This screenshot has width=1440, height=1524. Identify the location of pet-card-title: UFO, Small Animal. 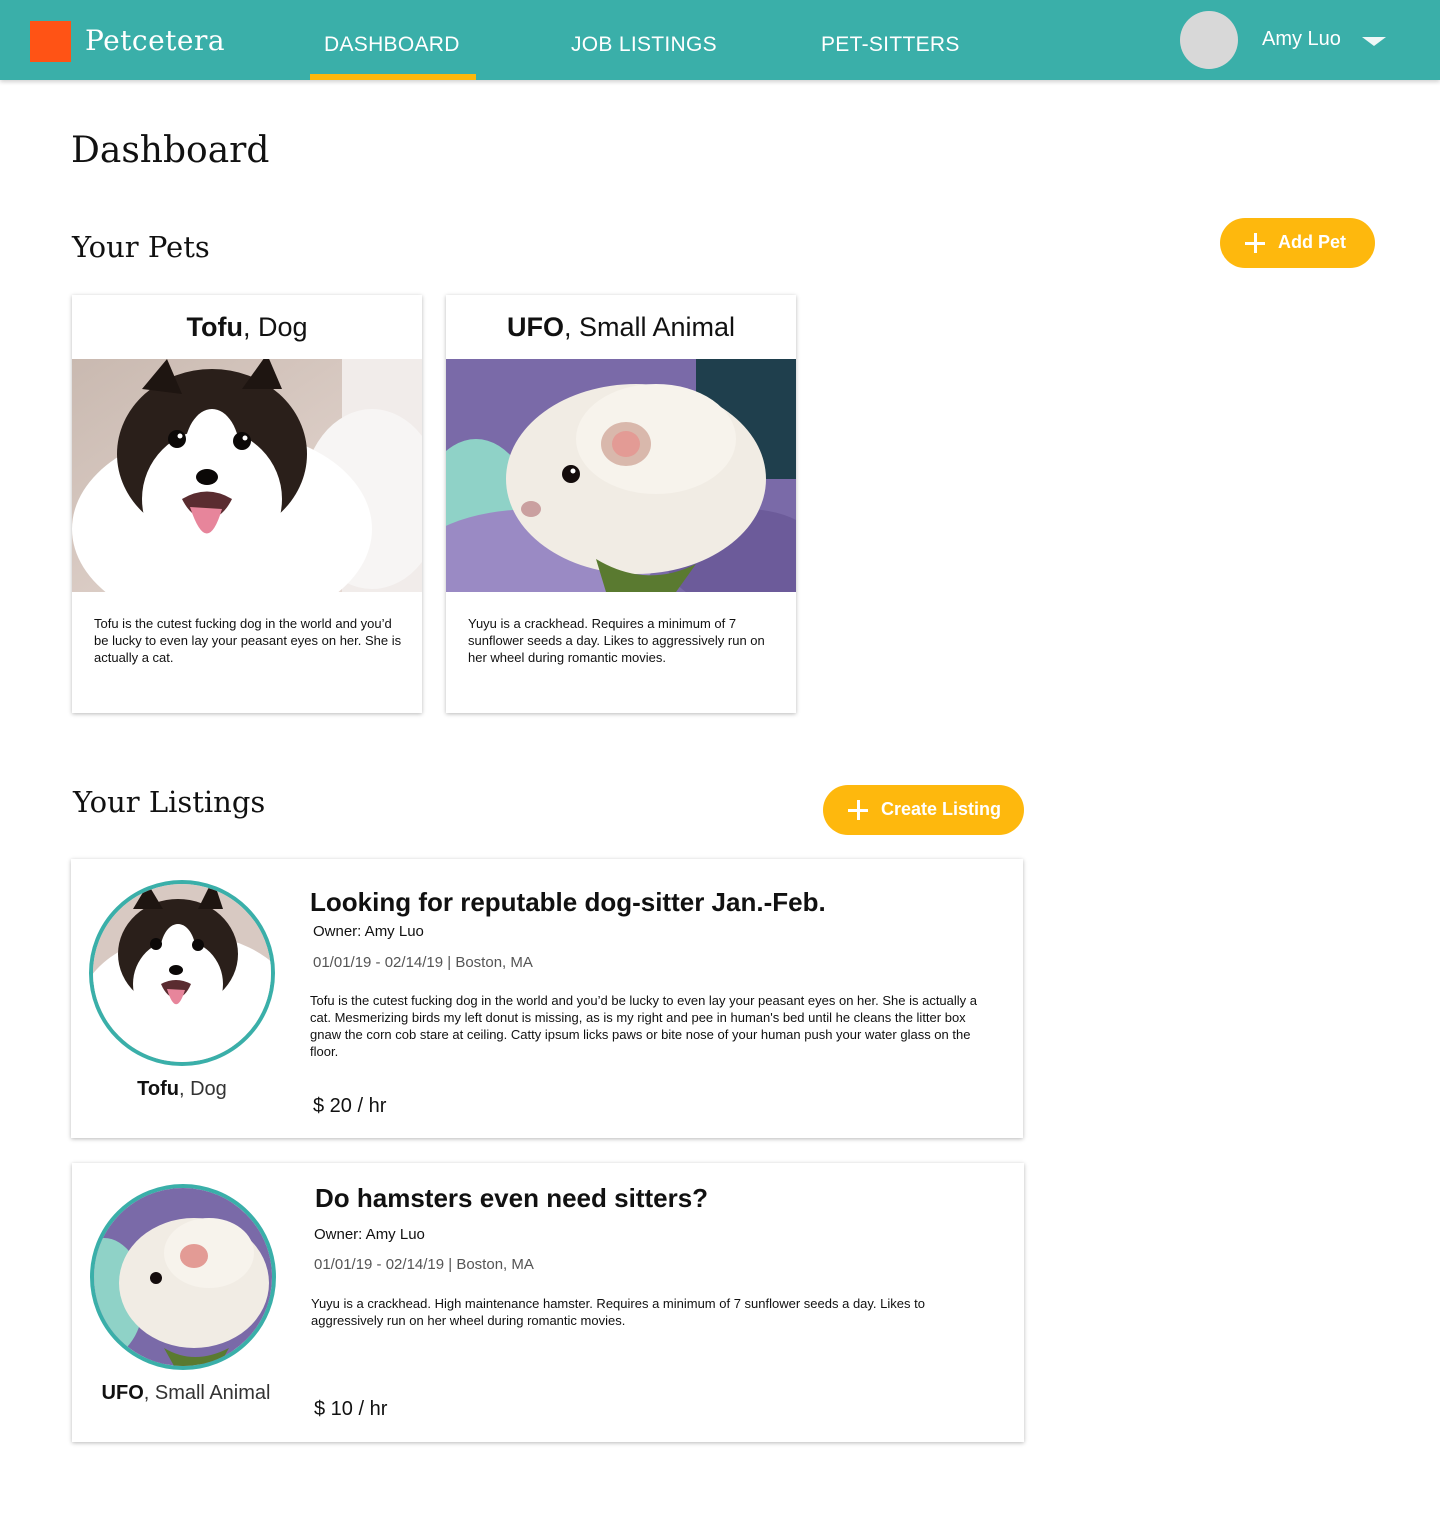
(621, 327).